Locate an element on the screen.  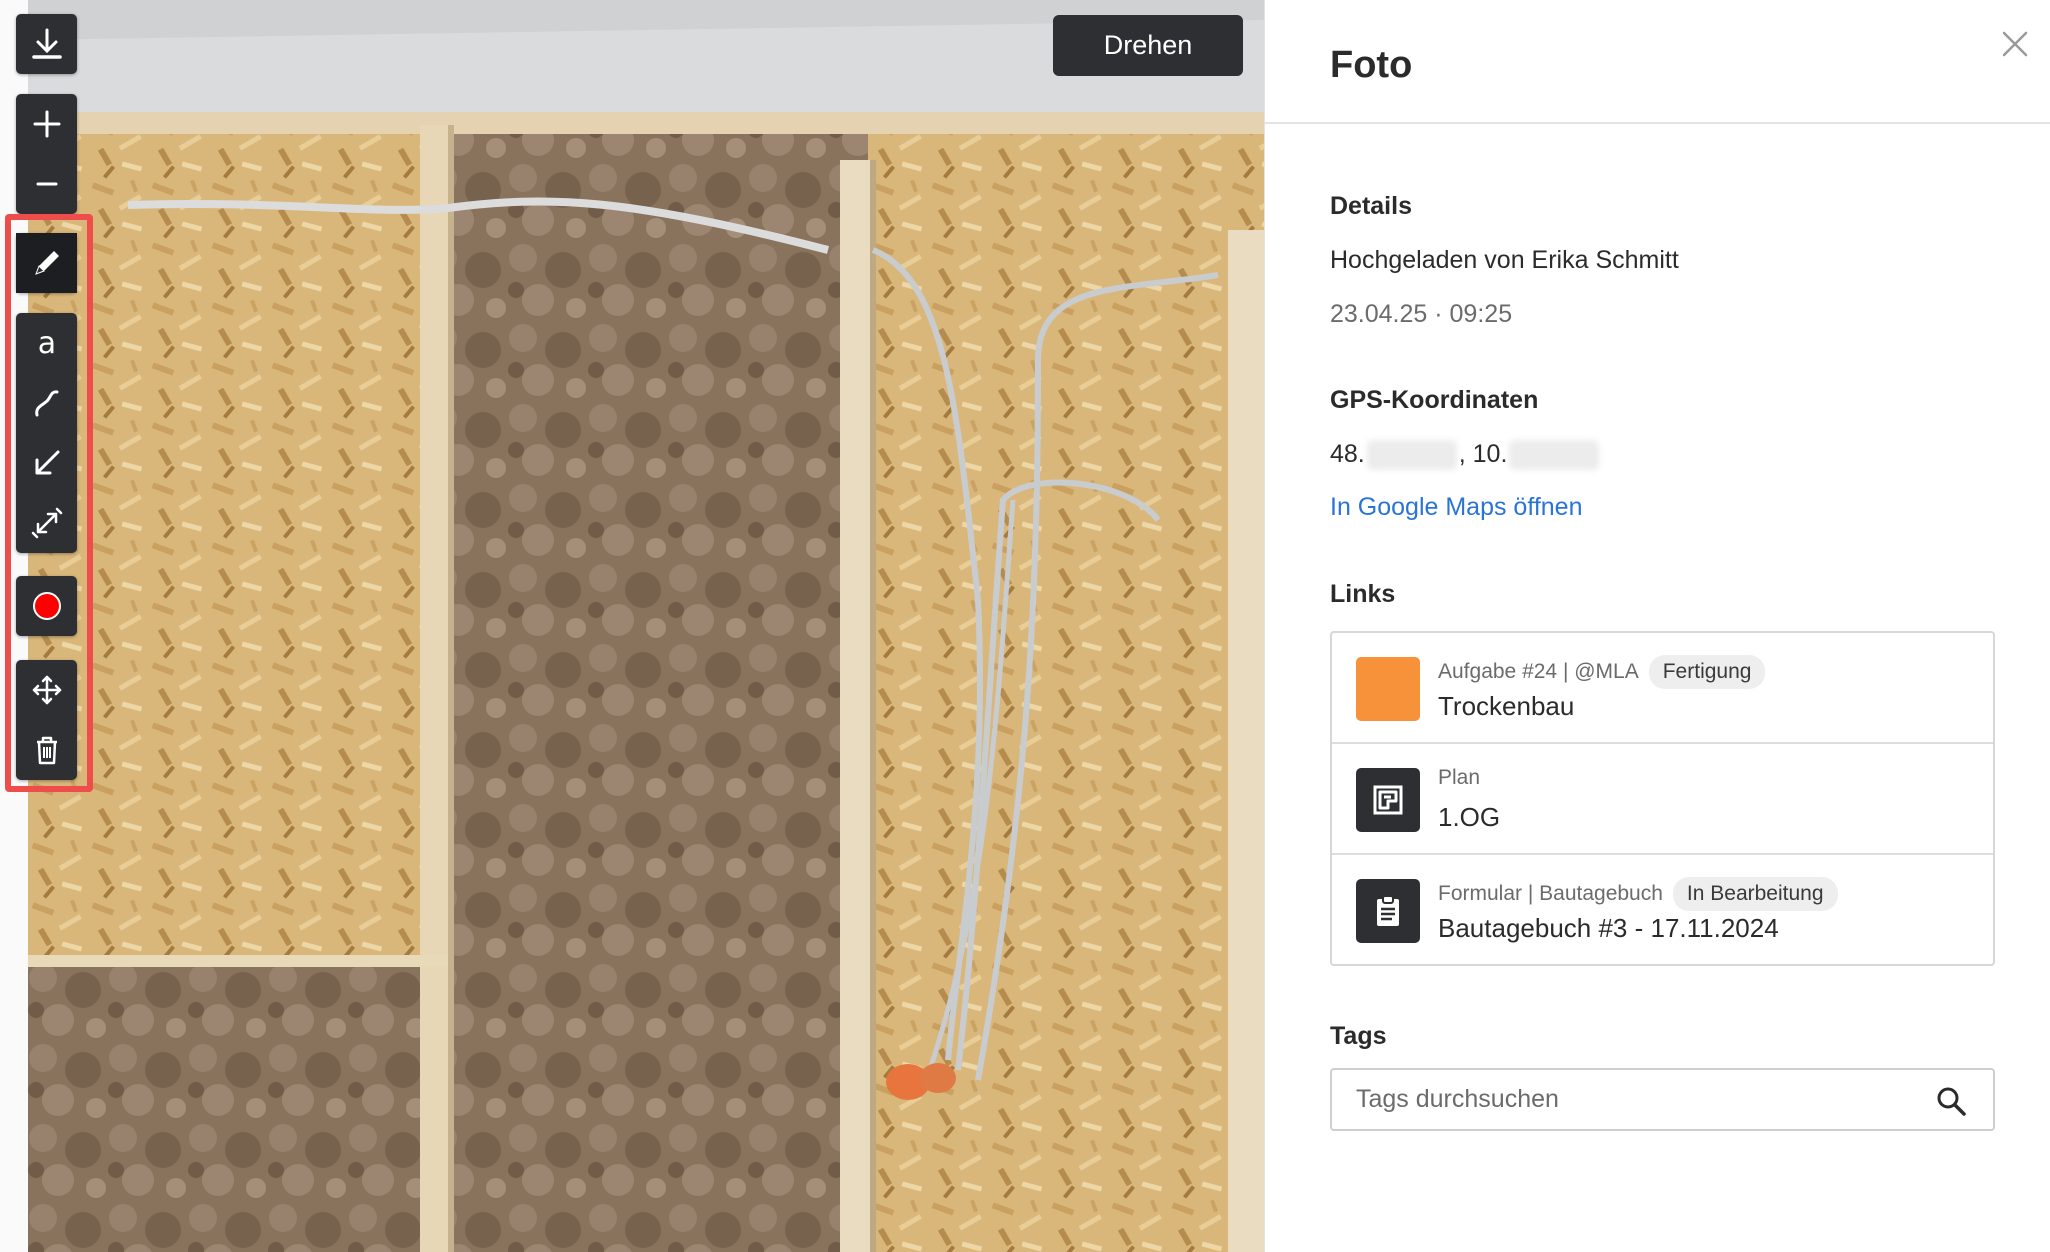
toolbar-zoom-group is located at coordinates (46, 154).